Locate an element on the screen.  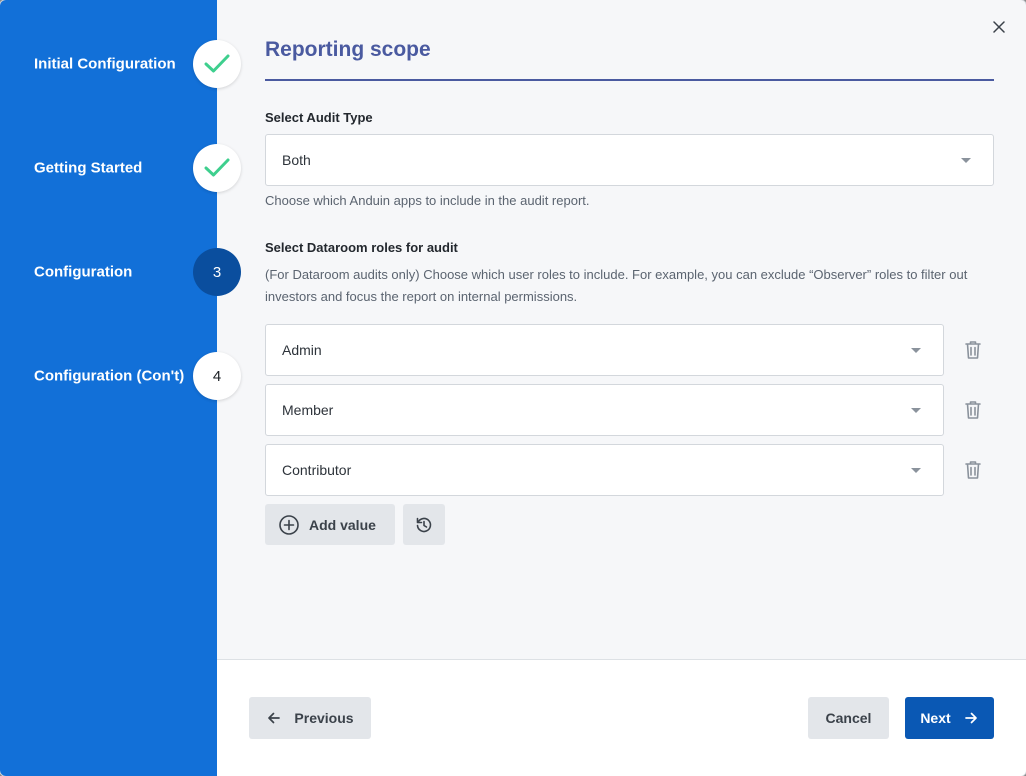
plus-circle-icon is located at coordinates (289, 524).